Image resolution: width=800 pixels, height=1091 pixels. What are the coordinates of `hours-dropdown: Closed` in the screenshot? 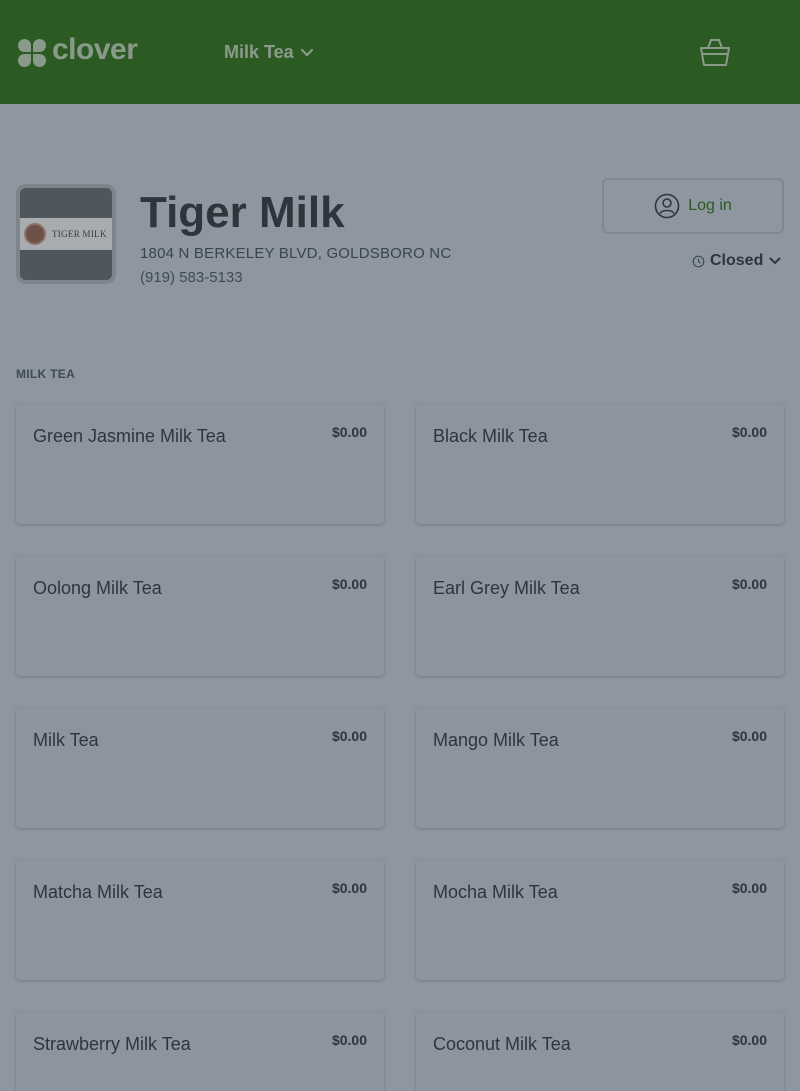 It's located at (736, 261).